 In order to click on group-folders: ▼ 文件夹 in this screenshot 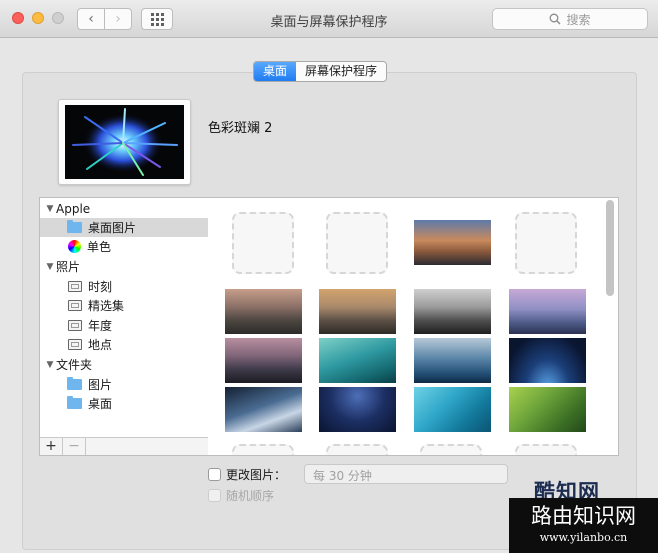, I will do `click(124, 364)`.